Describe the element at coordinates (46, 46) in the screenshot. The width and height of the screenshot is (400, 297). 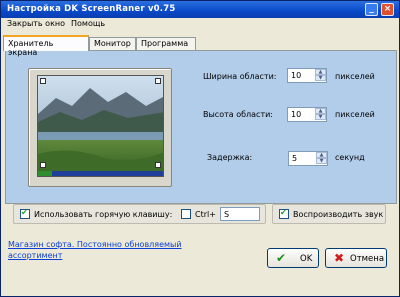
I see `tab-screensaver: Хранитель экрана` at that location.